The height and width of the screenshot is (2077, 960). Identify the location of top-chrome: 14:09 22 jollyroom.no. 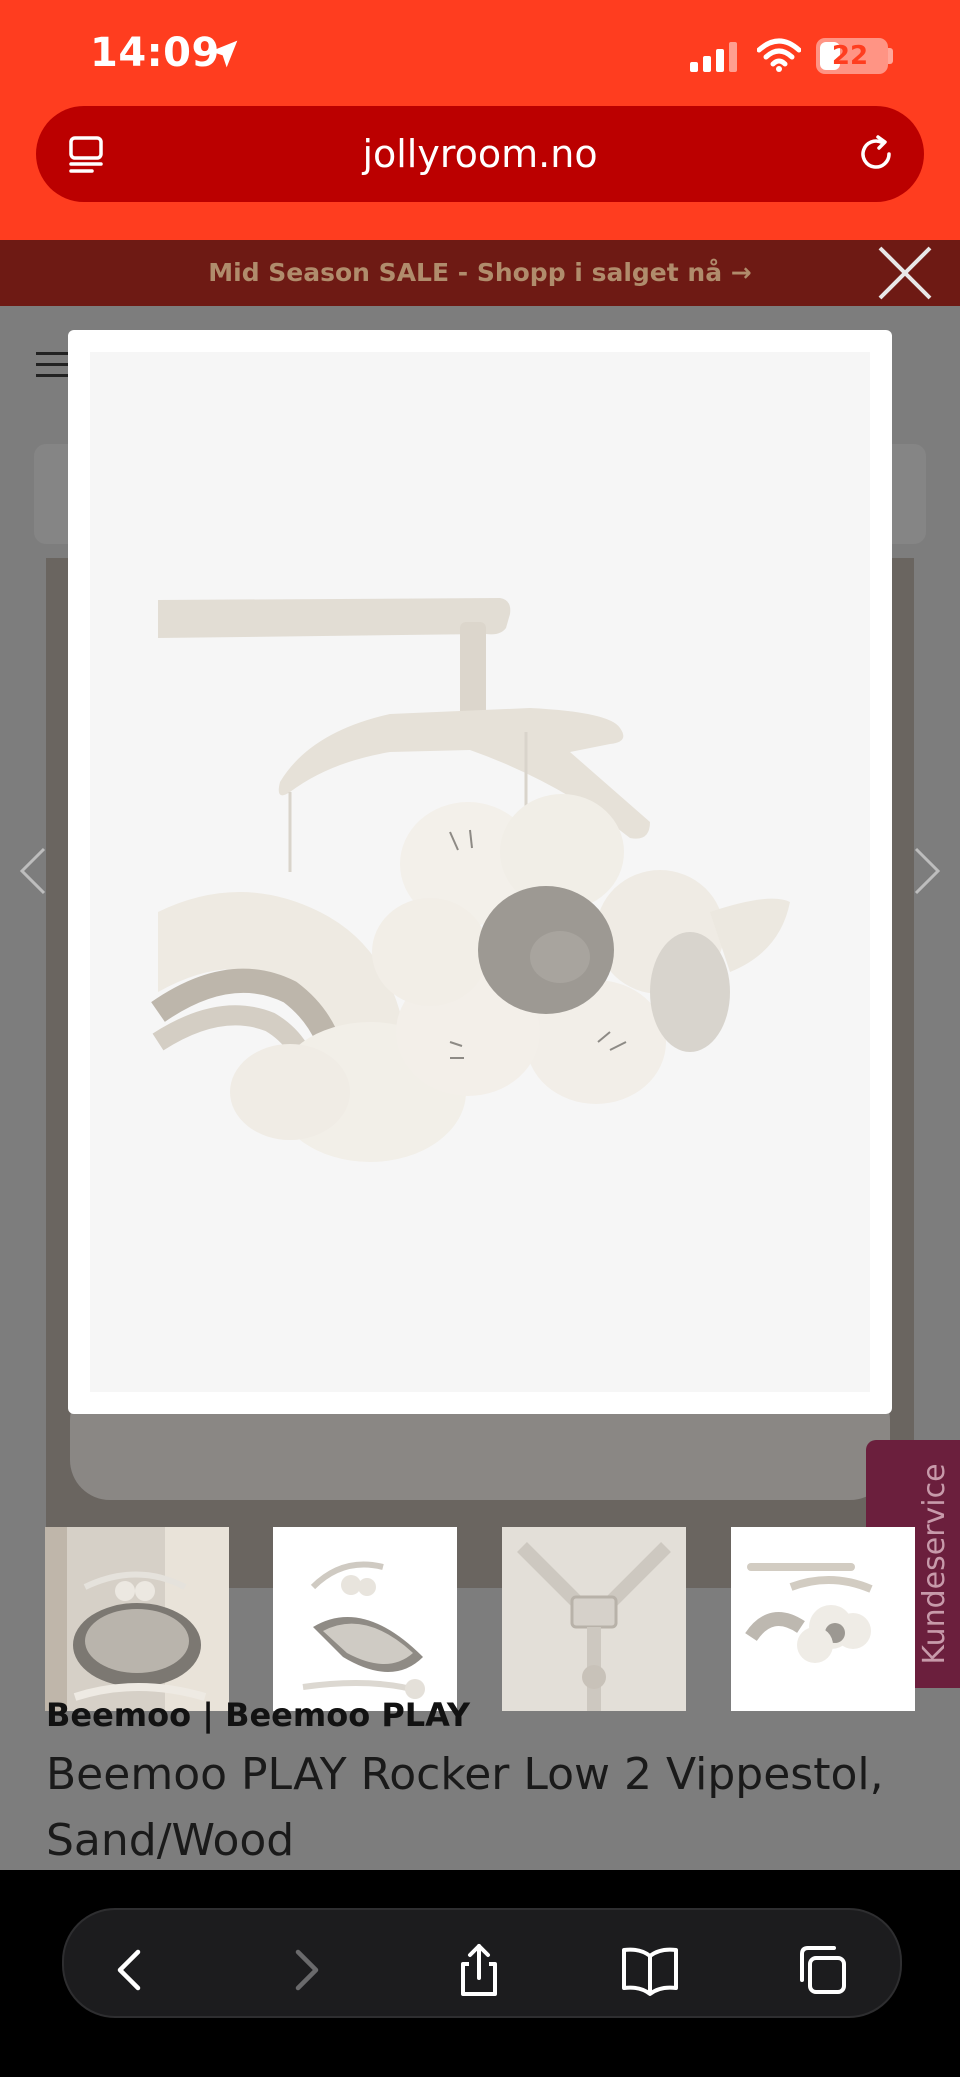
(480, 120).